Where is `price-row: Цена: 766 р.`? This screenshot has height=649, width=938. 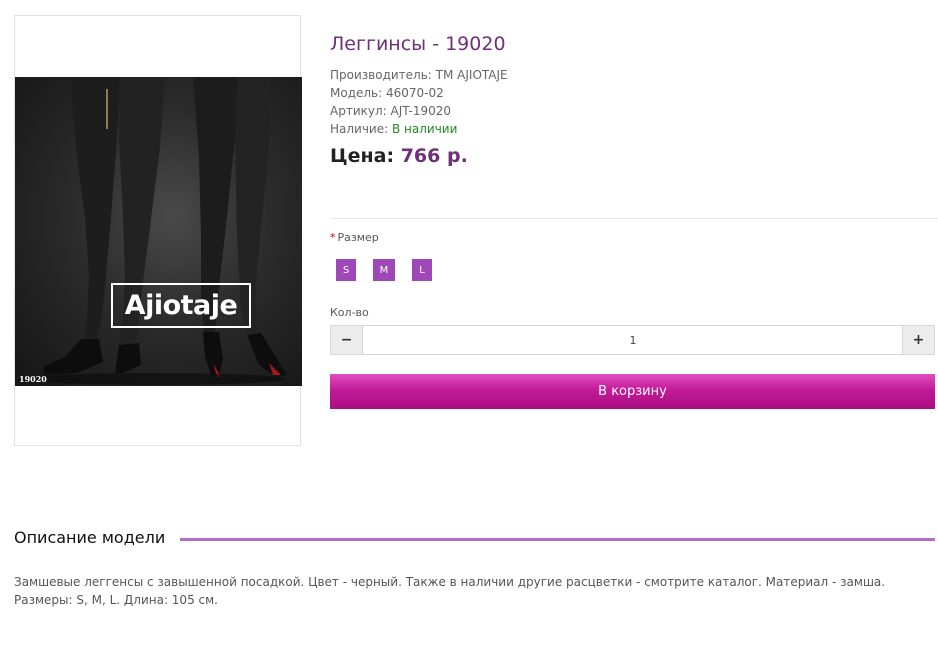
price-row: Цена: 766 р. is located at coordinates (399, 156).